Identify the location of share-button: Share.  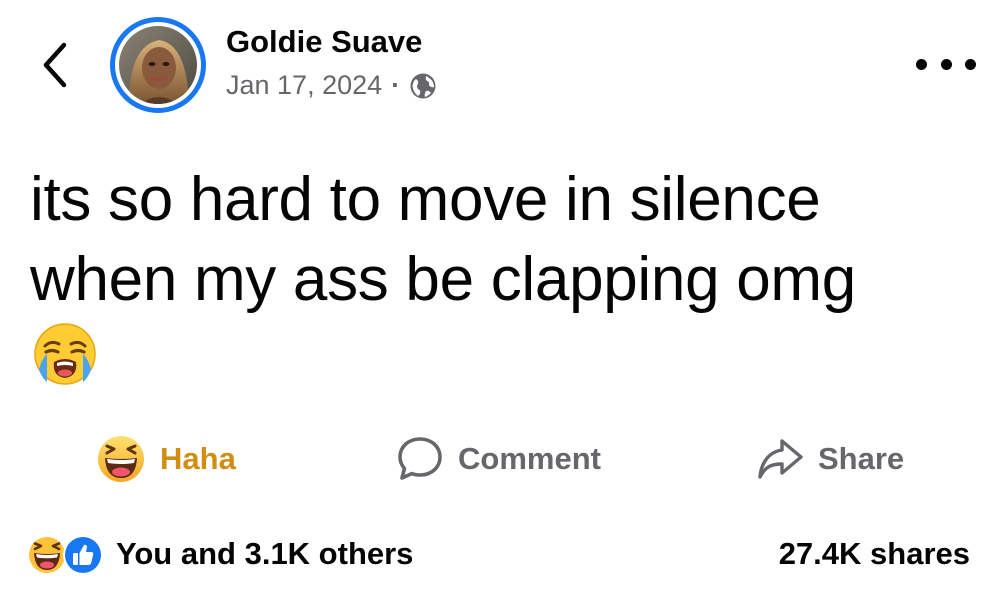
(830, 459).